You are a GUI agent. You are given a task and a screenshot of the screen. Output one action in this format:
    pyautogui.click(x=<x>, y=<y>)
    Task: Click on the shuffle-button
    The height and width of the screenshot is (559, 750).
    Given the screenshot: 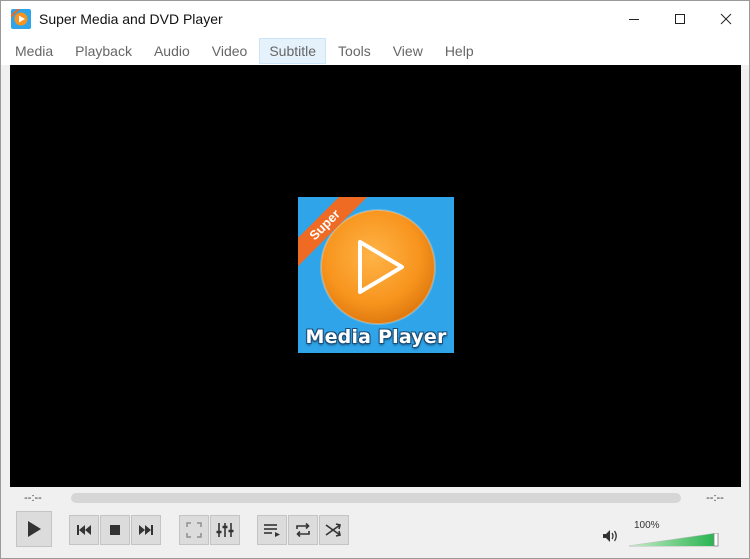 What is the action you would take?
    pyautogui.click(x=334, y=530)
    